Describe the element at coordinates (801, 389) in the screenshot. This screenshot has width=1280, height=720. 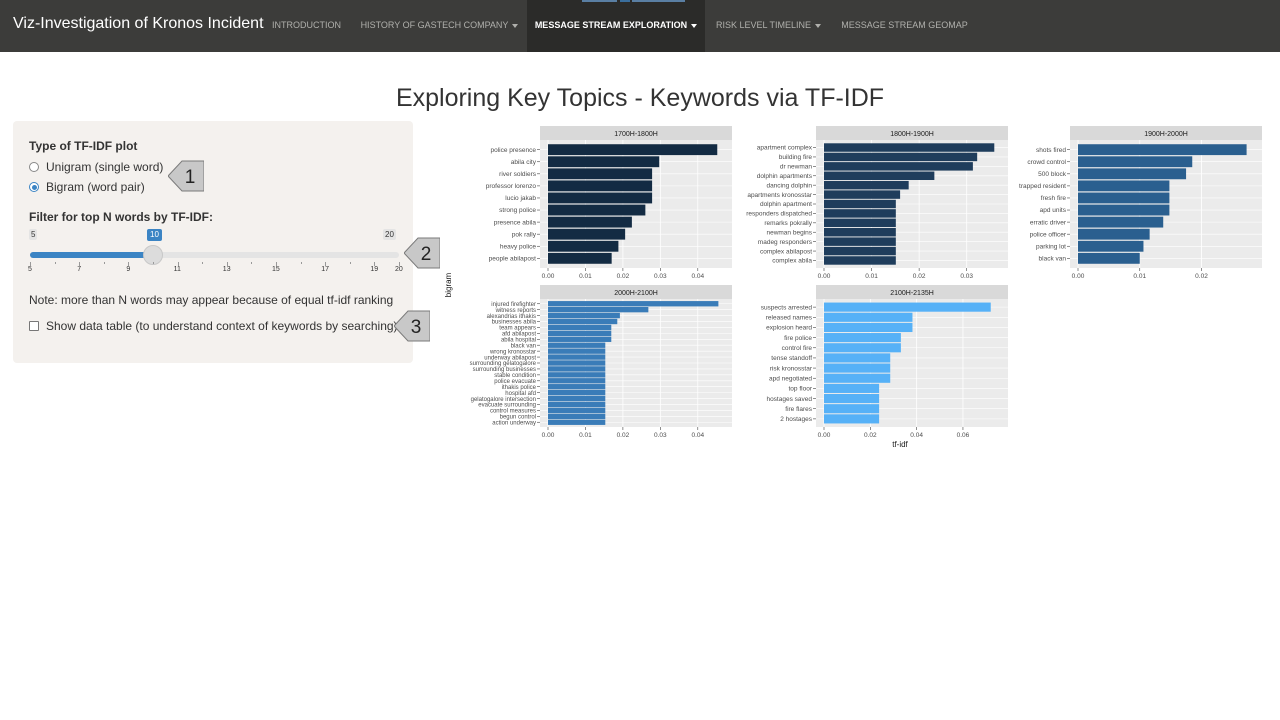
I see `y-tick-label: top floor` at that location.